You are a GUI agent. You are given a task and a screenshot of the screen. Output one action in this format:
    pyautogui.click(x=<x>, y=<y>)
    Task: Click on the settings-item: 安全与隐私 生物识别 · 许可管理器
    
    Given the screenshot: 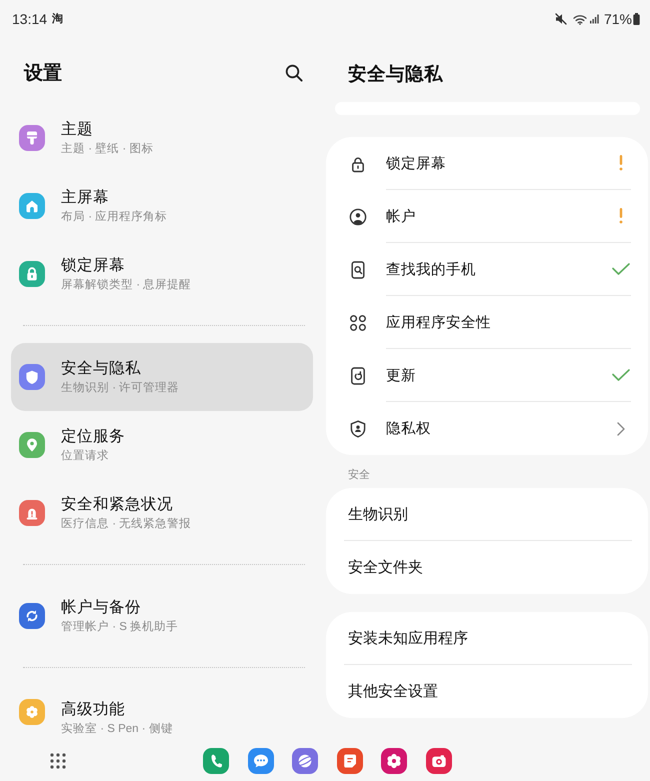 What is the action you would take?
    pyautogui.click(x=162, y=377)
    